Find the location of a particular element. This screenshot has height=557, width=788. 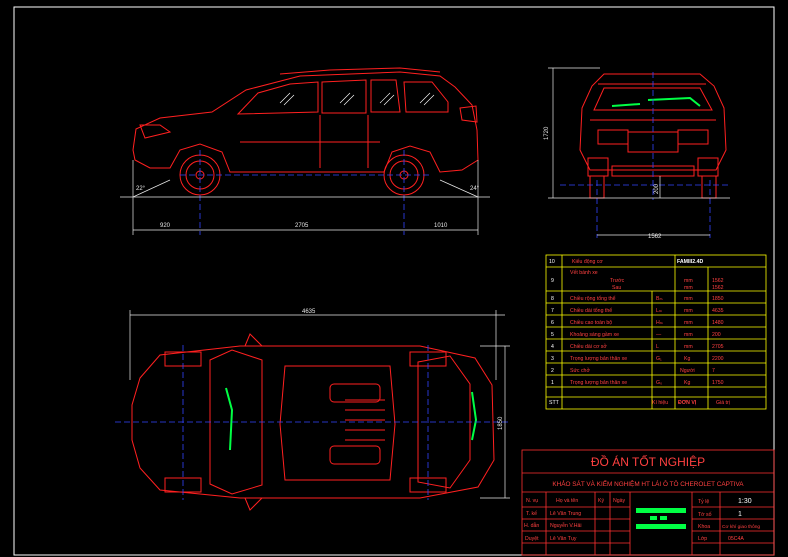

info-class-value: 05C4A is located at coordinates (736, 539).